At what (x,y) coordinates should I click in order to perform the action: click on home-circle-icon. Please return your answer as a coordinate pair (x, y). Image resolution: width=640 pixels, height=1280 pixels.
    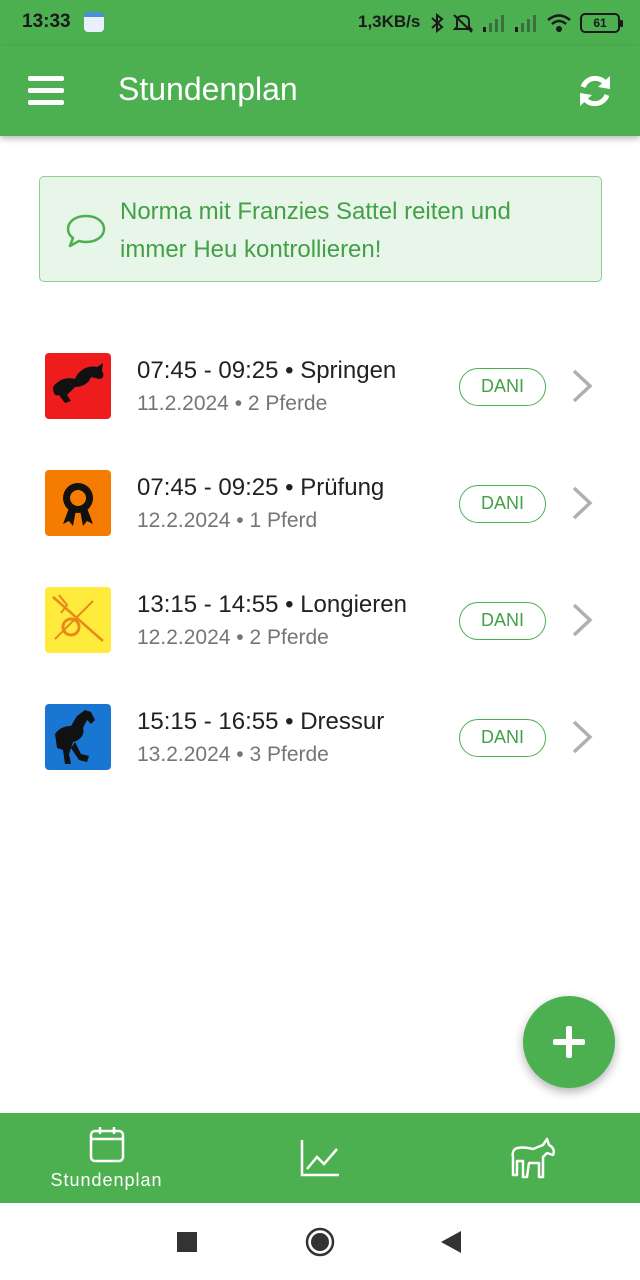
    Looking at the image, I should click on (320, 1242).